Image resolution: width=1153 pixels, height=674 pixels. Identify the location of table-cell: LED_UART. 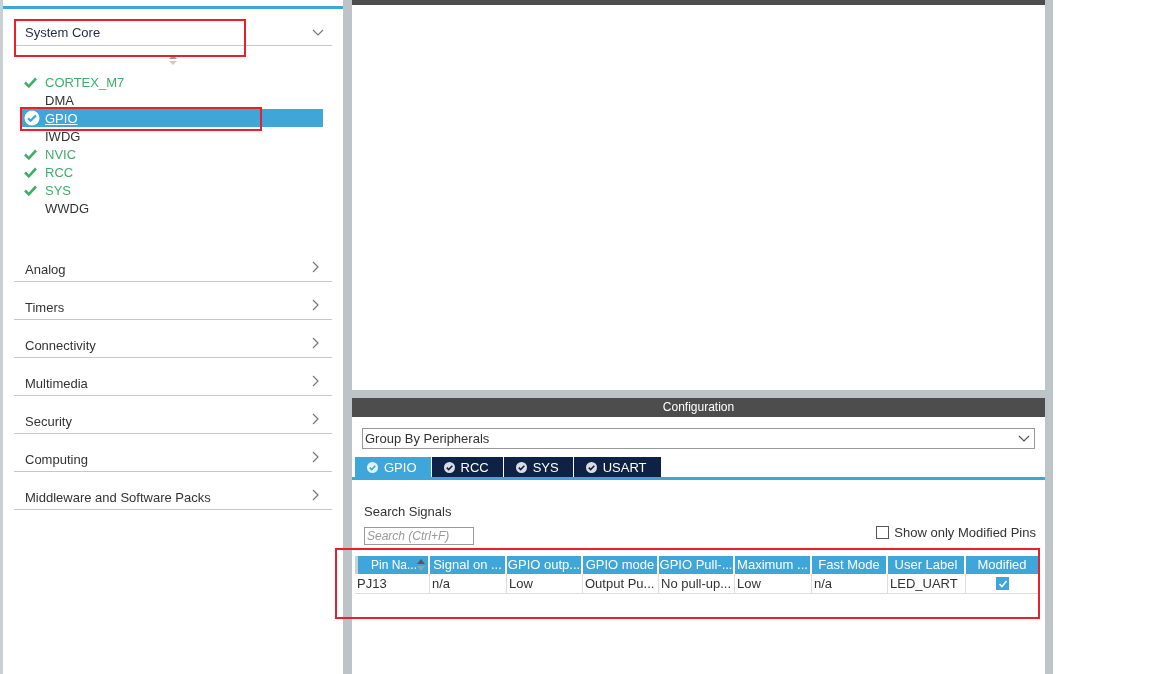
(927, 583).